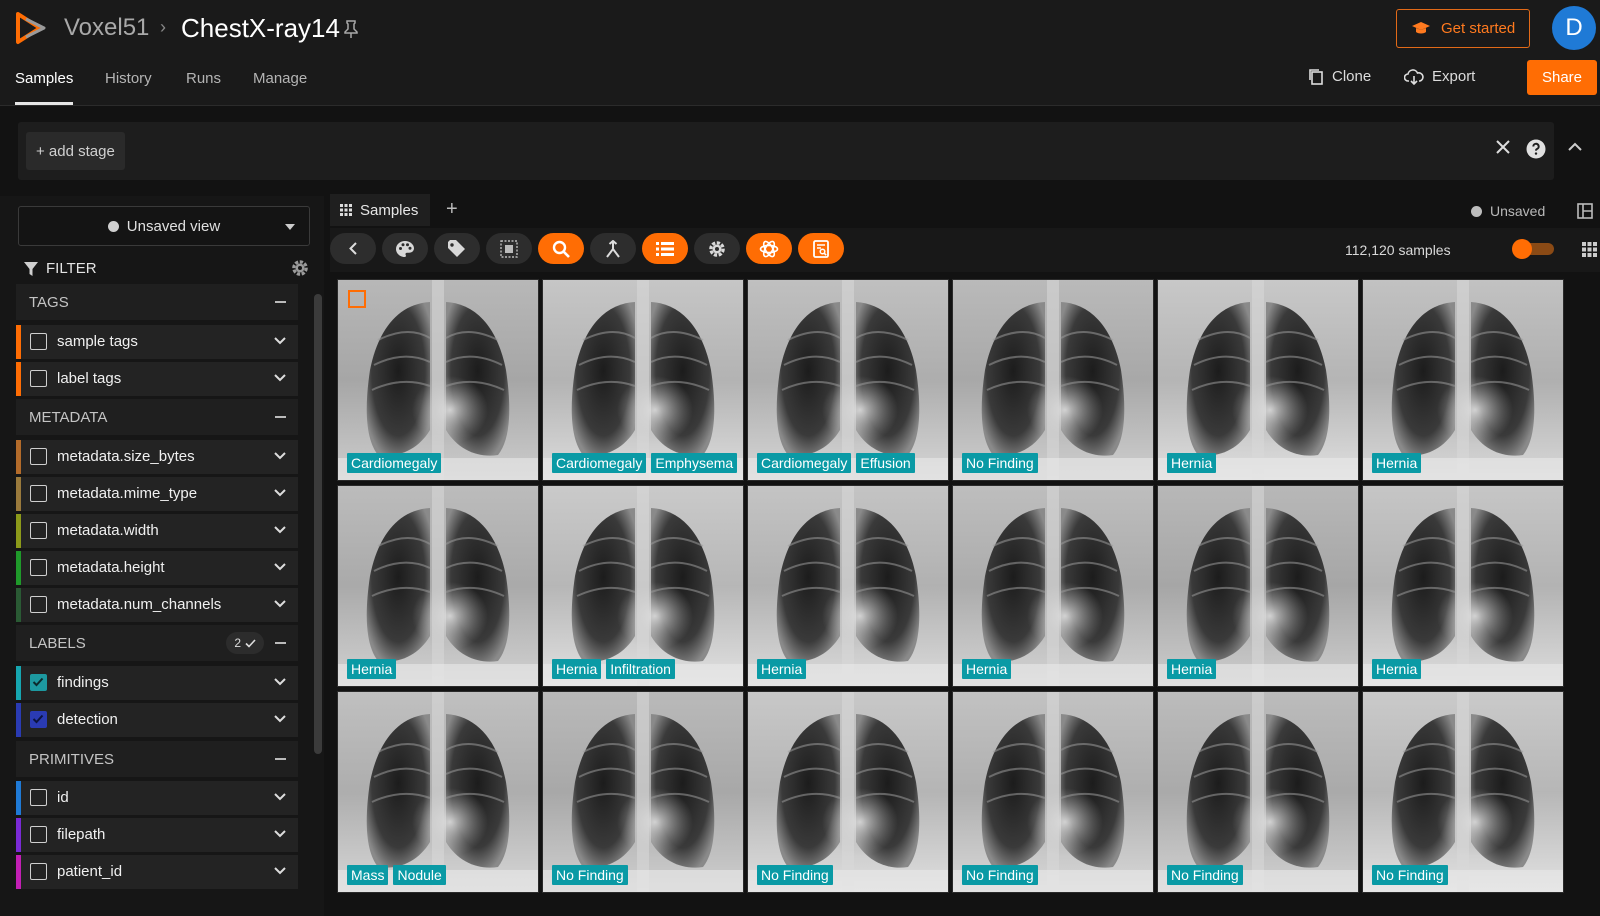 This screenshot has width=1600, height=916. Describe the element at coordinates (300, 268) in the screenshot. I see `settings-gear-icon` at that location.